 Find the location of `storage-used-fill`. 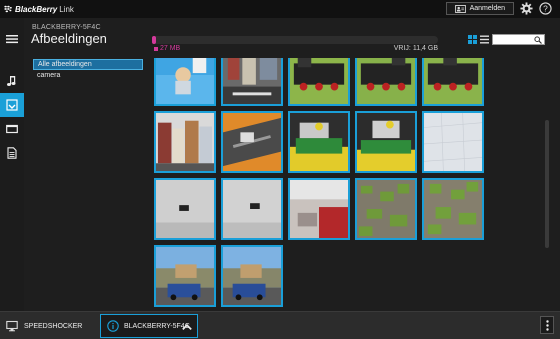

storage-used-fill is located at coordinates (154, 40).